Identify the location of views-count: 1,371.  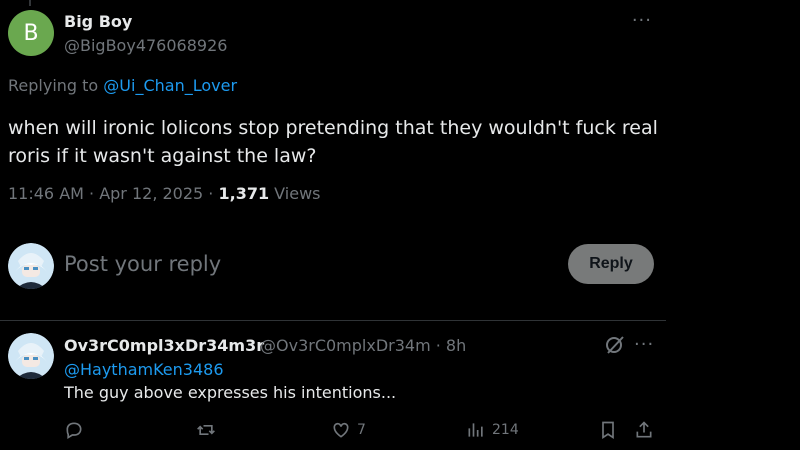
(244, 193).